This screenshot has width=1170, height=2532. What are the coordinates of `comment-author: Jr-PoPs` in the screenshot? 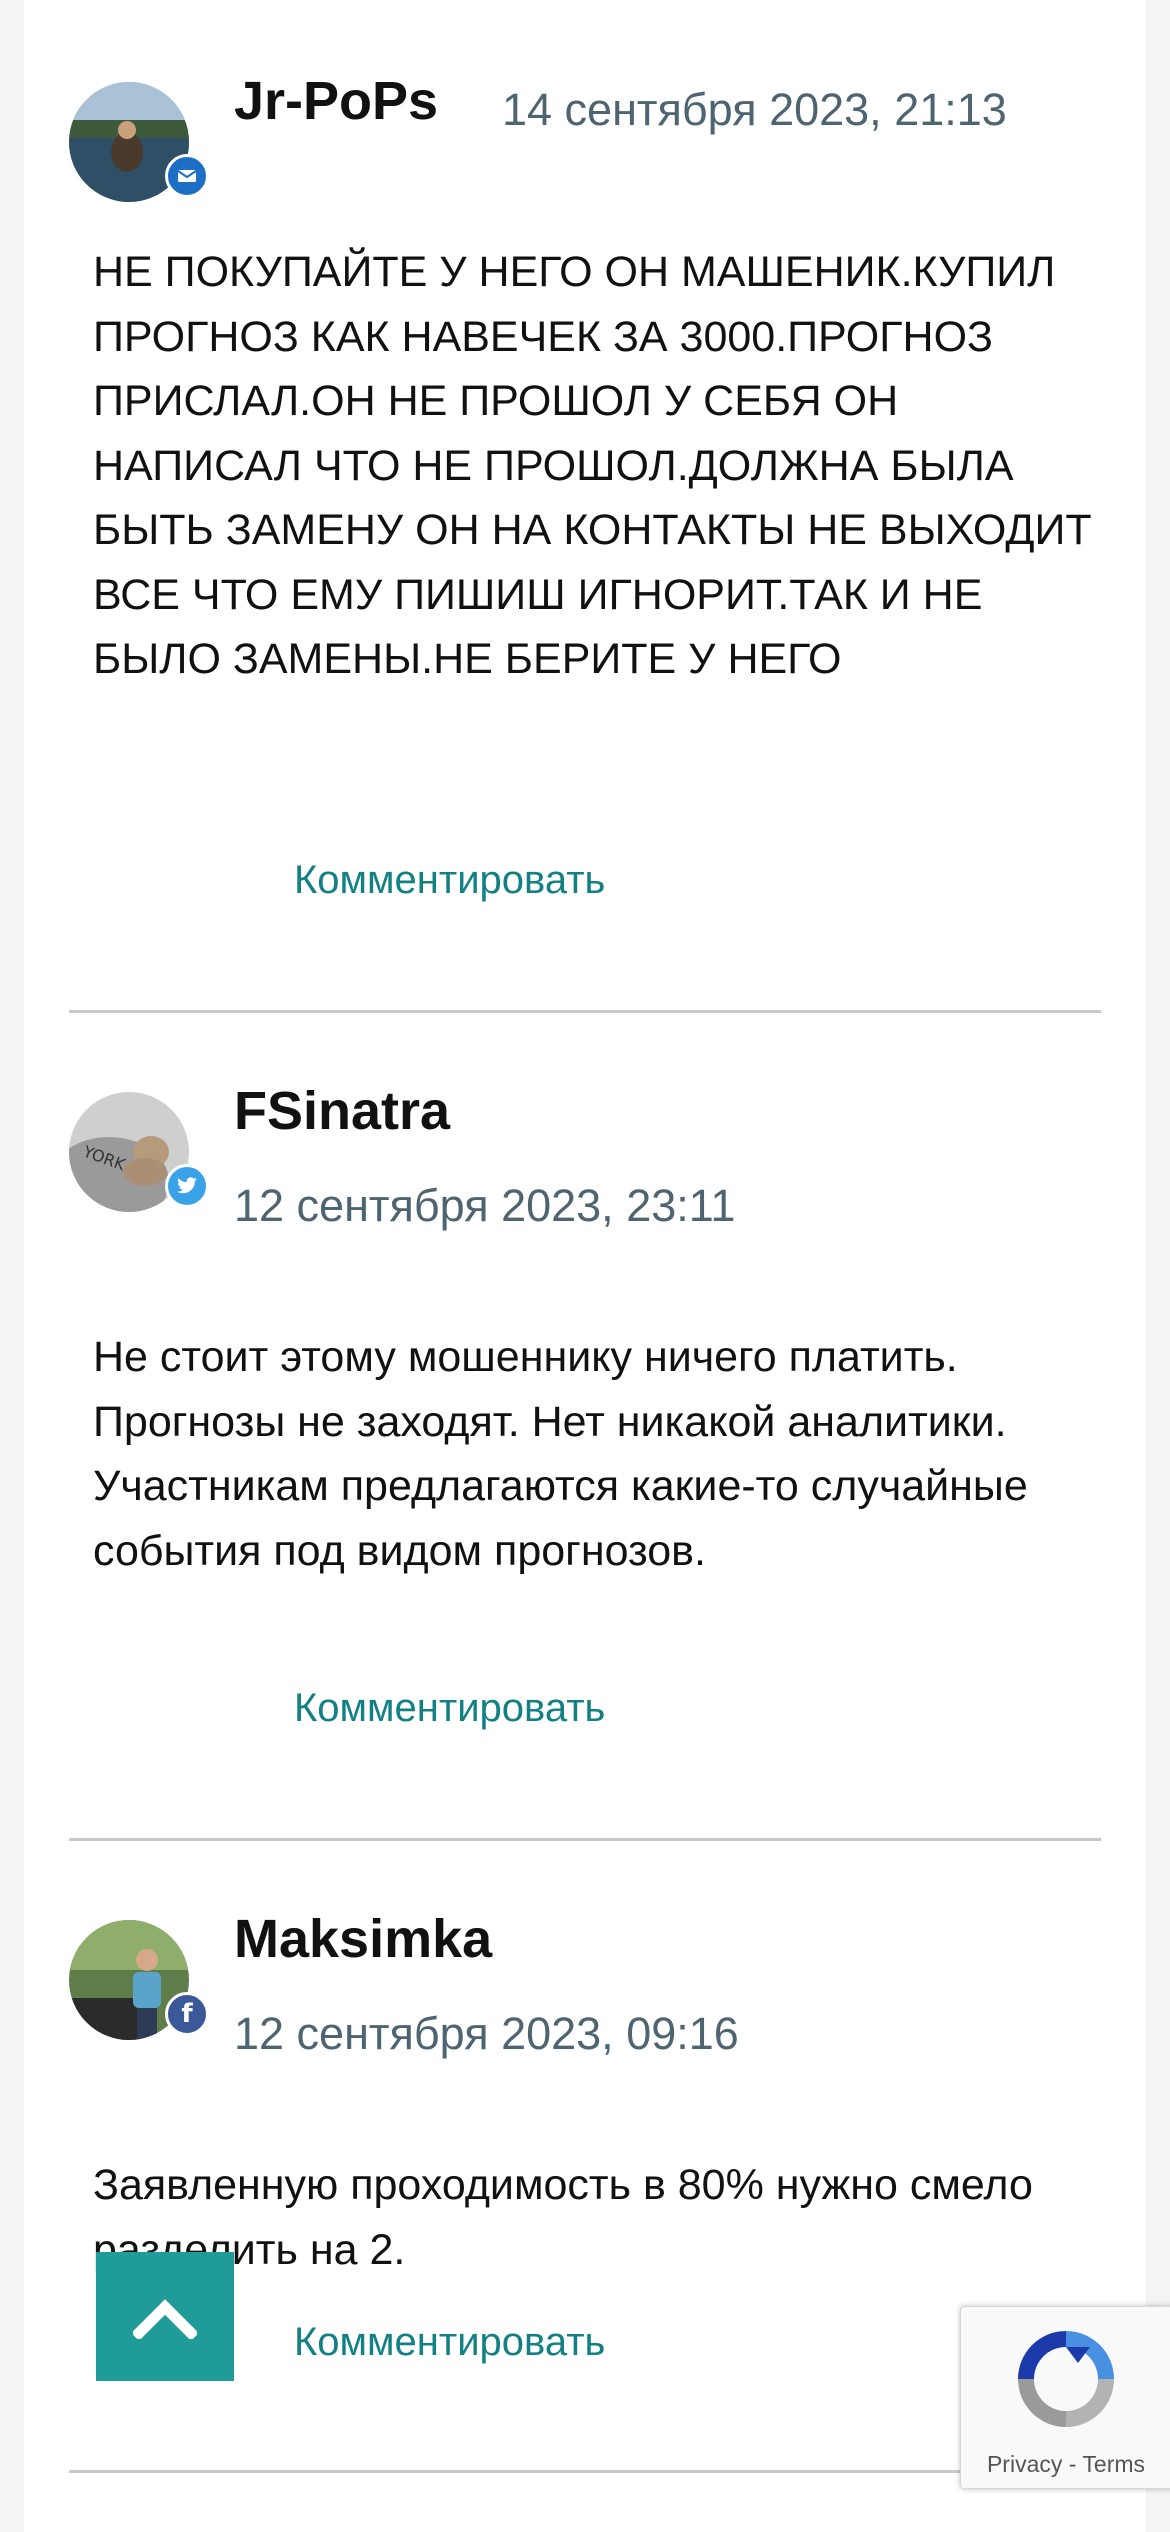 It's located at (336, 101).